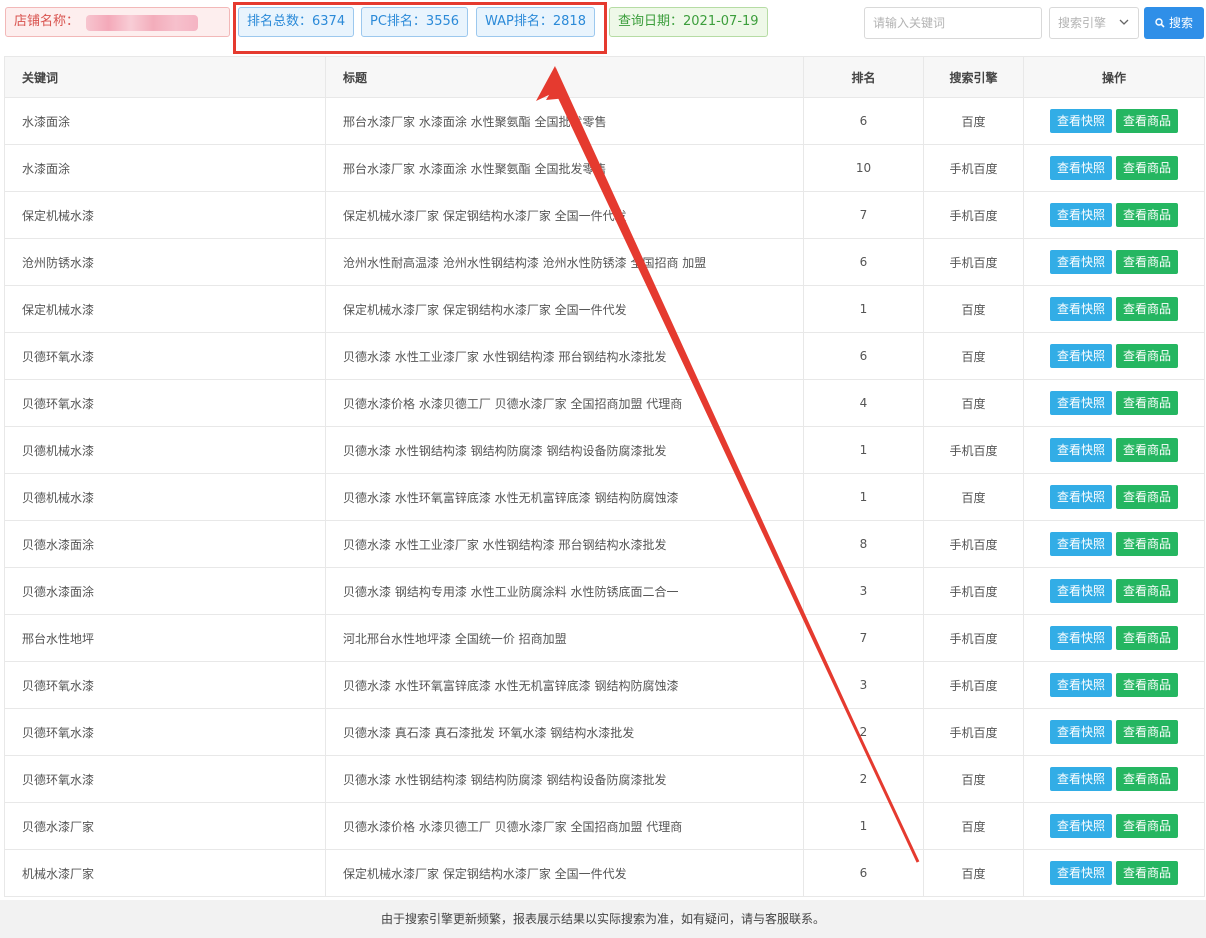 Image resolution: width=1206 pixels, height=938 pixels. What do you see at coordinates (863, 403) in the screenshot?
I see `cell-rank: 4` at bounding box center [863, 403].